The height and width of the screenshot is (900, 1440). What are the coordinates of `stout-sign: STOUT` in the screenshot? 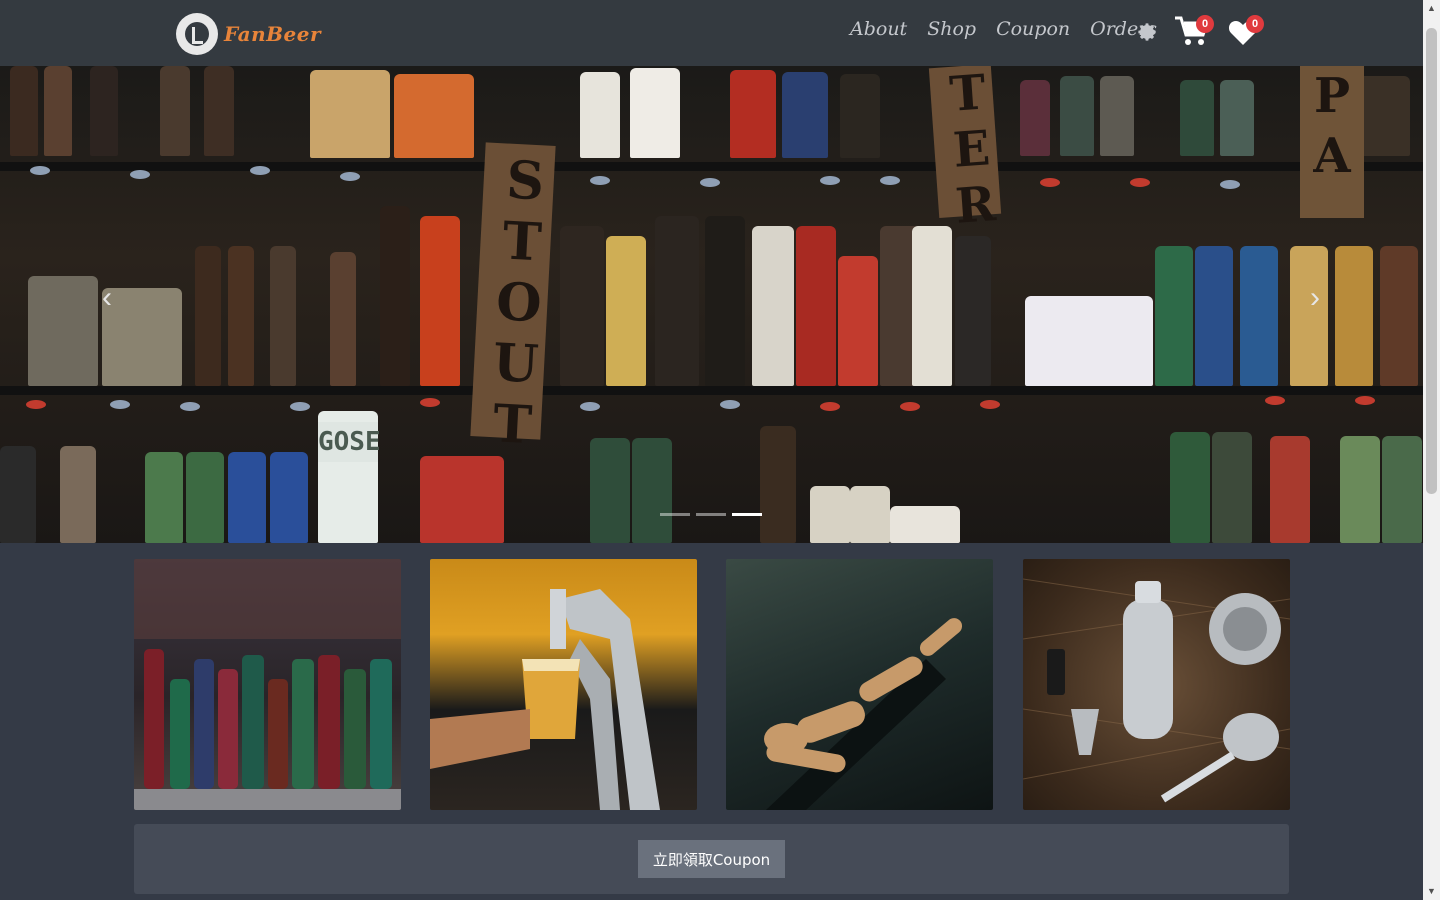 It's located at (513, 299).